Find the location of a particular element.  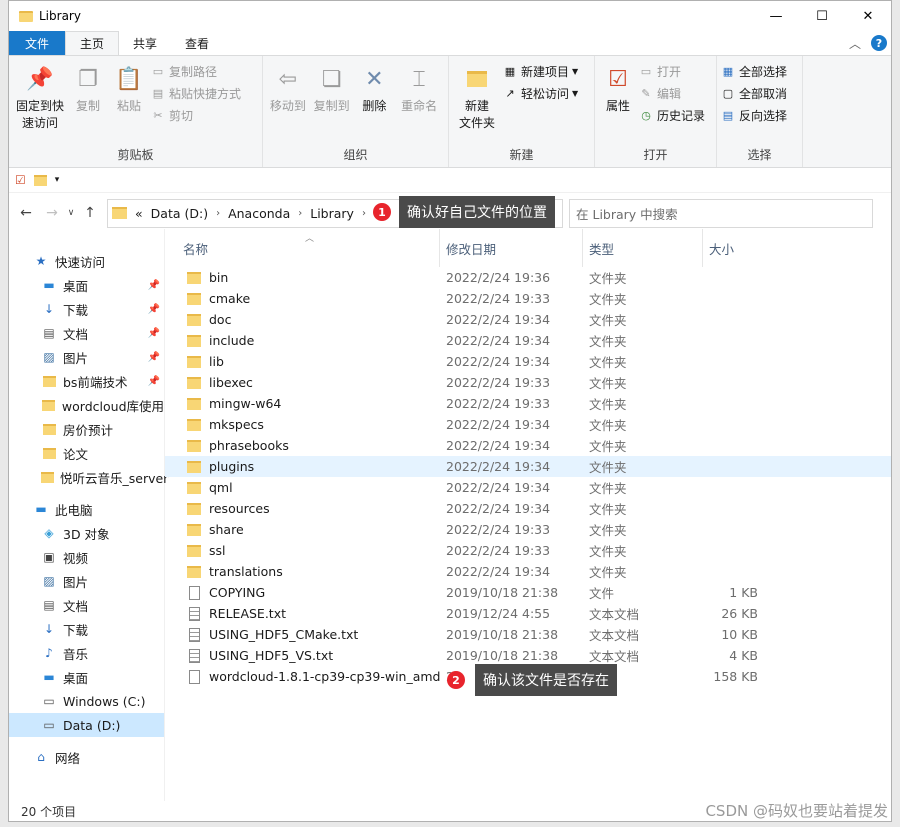

file-date: 2019/12/24 4:55 is located at coordinates (498, 613).